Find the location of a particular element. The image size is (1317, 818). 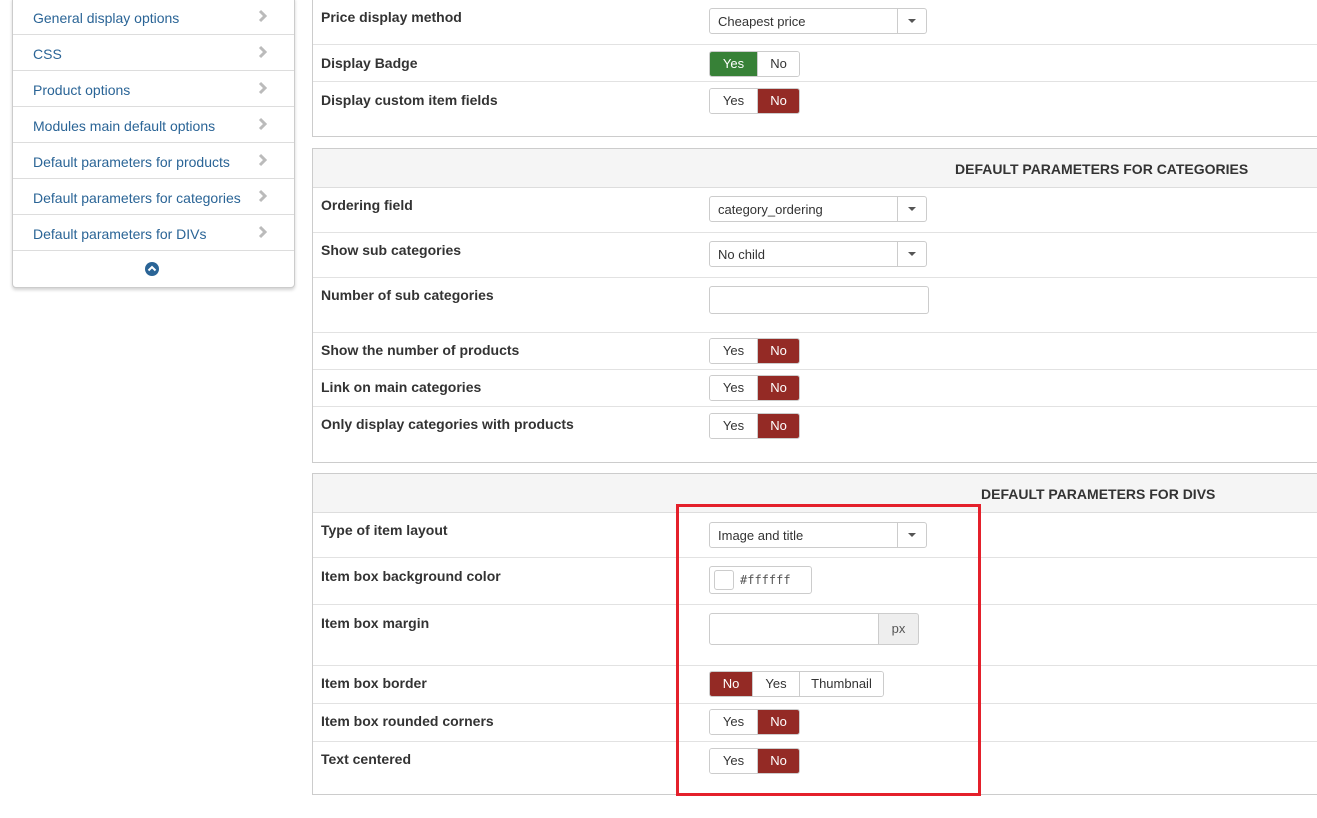

row-label: Show sub categories is located at coordinates (391, 250).